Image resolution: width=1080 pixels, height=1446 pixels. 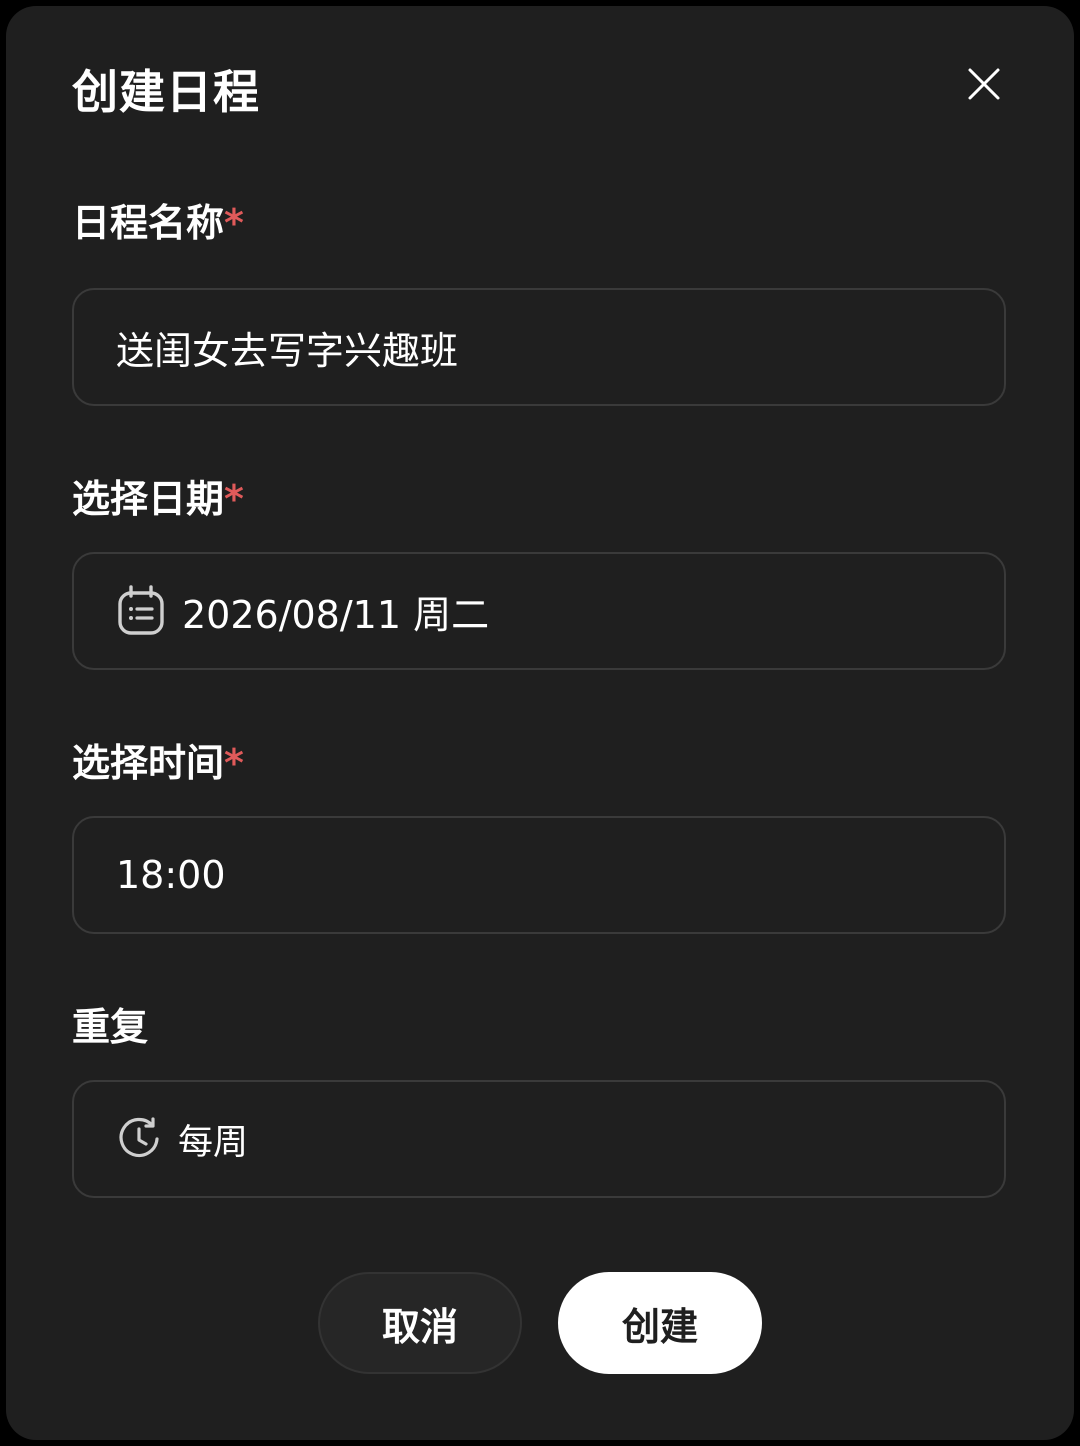 What do you see at coordinates (287, 350) in the screenshot?
I see `schedule-name-value: 送闺女去写字兴趣班` at bounding box center [287, 350].